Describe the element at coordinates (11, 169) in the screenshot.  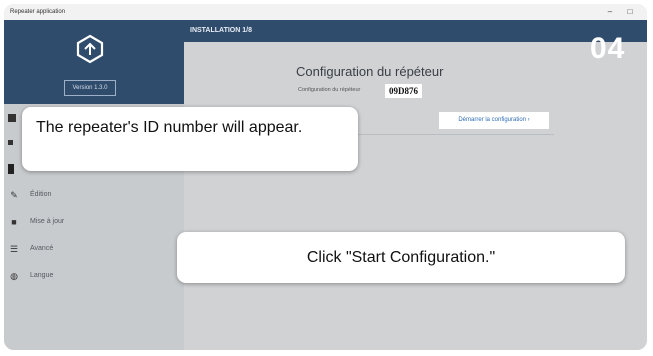
I see `wrench-icon` at that location.